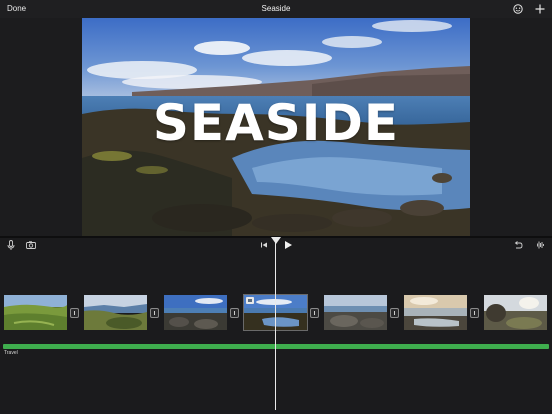 The image size is (552, 414). I want to click on add-media-icon, so click(540, 9).